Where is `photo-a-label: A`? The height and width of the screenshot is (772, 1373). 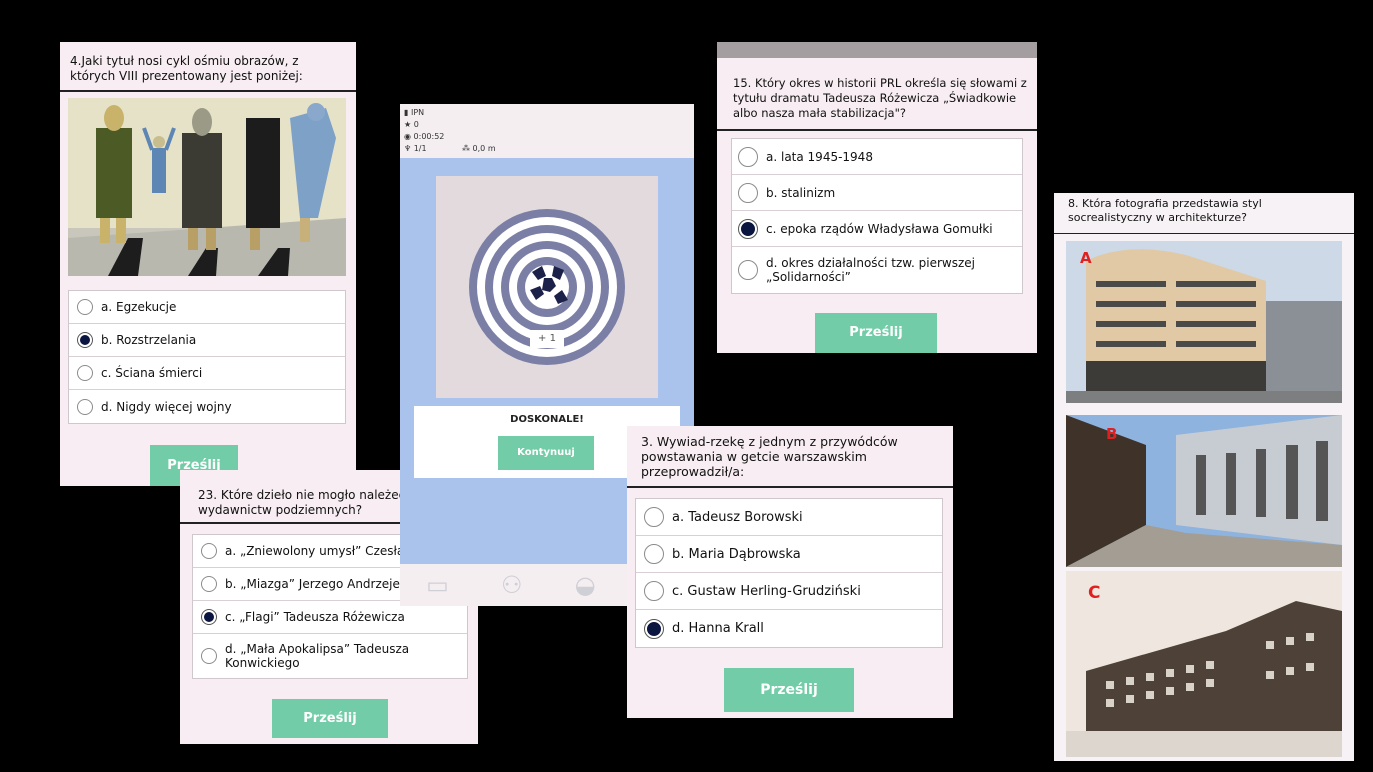 photo-a-label: A is located at coordinates (1086, 258).